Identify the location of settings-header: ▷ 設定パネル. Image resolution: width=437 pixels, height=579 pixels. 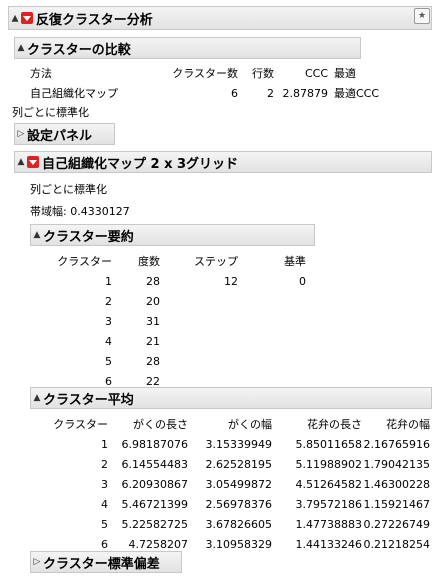
(64, 134).